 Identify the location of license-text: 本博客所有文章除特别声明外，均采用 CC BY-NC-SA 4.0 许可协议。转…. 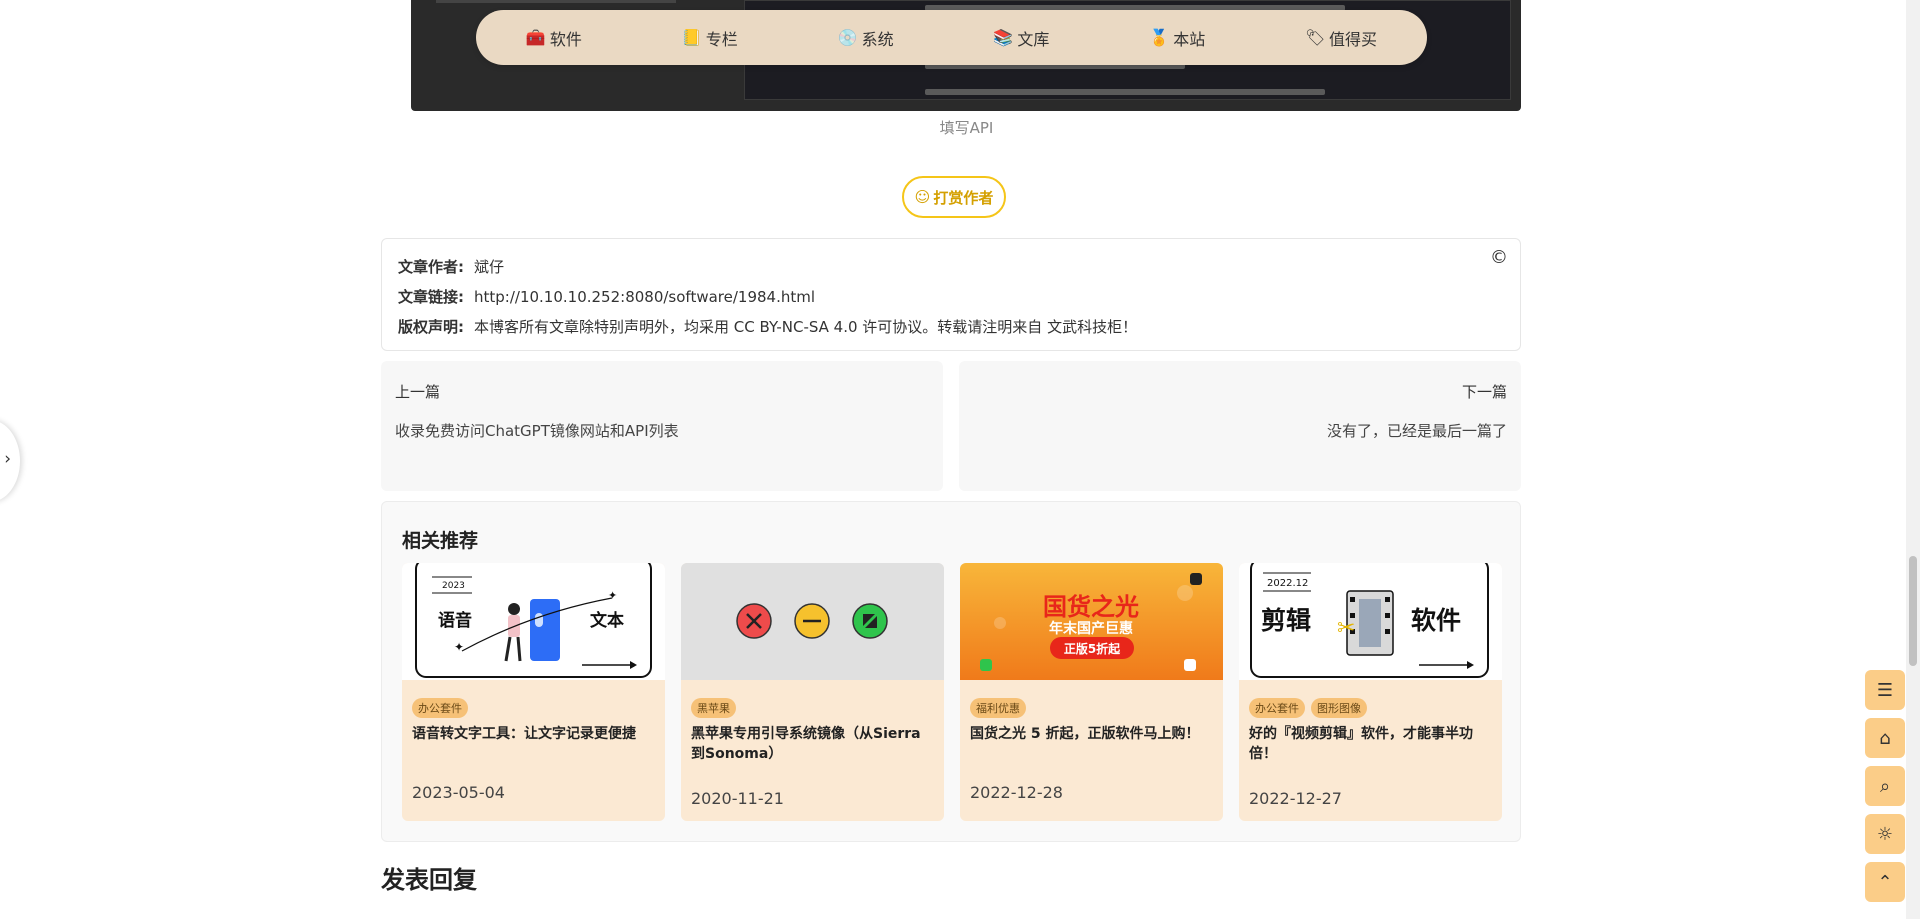
(806, 327).